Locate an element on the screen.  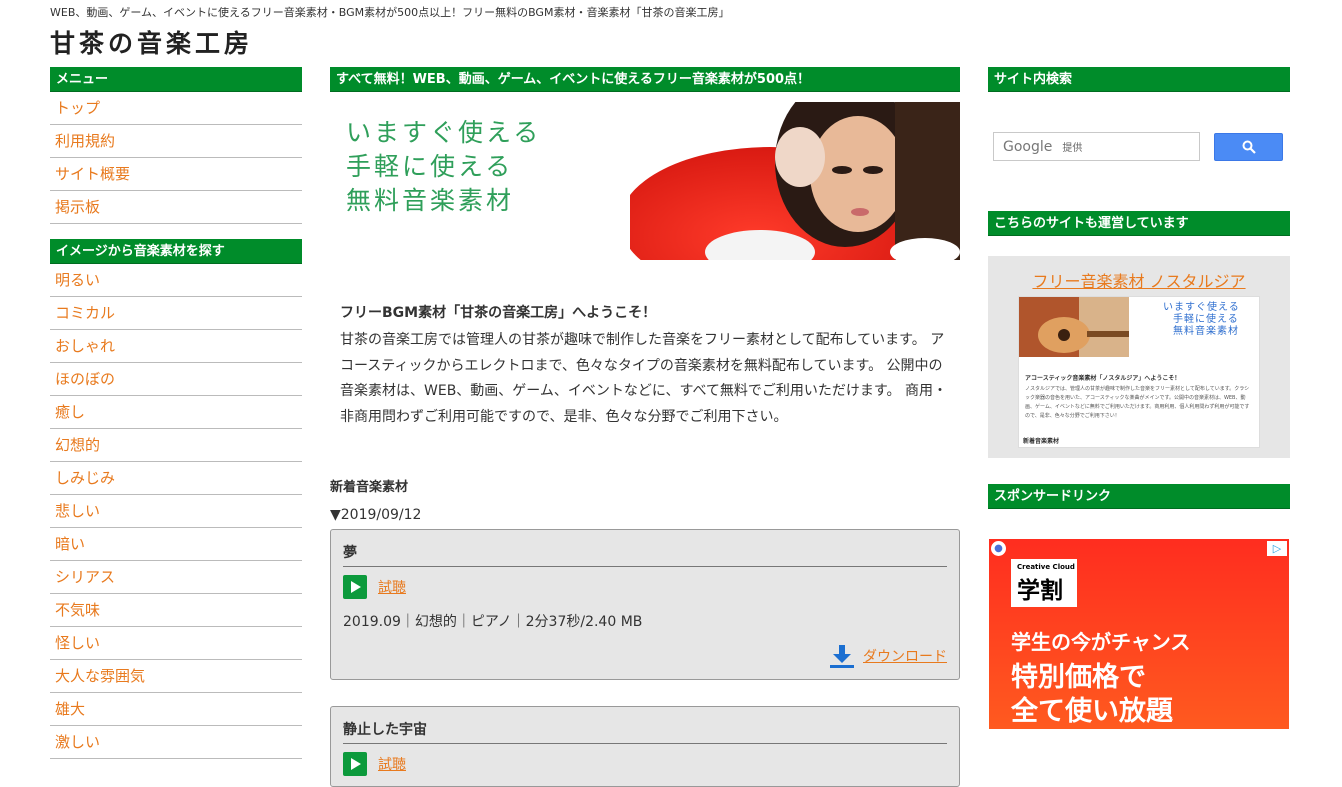
sister-site-heading: こちらのサイトも運営しています is located at coordinates (1139, 223).